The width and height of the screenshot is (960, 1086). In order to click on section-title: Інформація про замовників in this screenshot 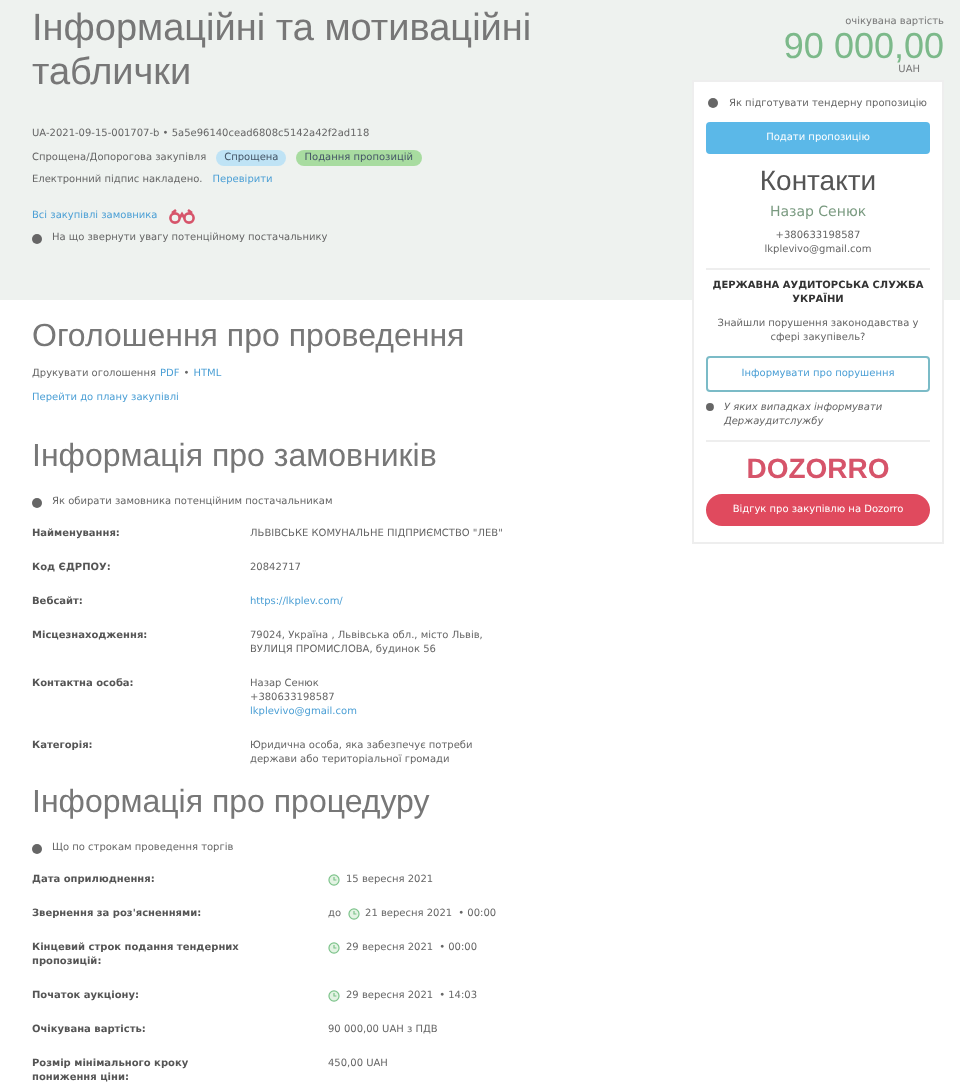, I will do `click(235, 458)`.